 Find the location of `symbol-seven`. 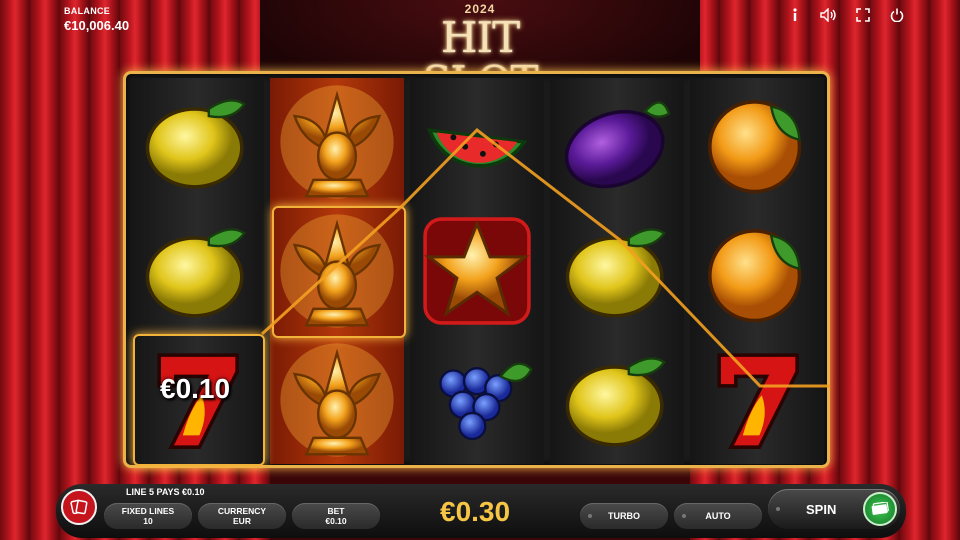

symbol-seven is located at coordinates (757, 400).